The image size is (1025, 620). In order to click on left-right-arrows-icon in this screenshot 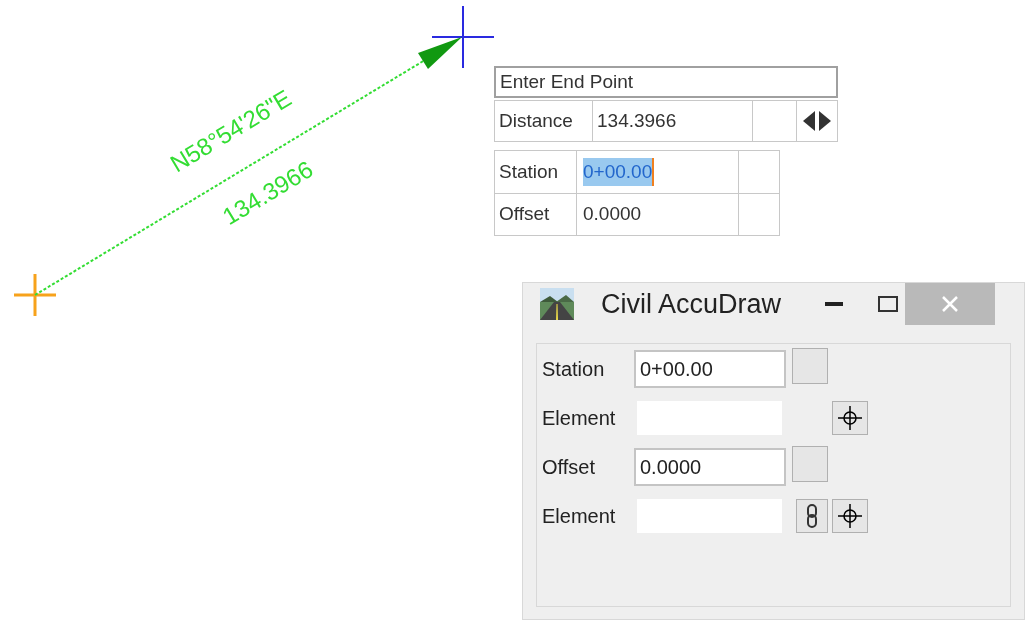, I will do `click(817, 121)`.